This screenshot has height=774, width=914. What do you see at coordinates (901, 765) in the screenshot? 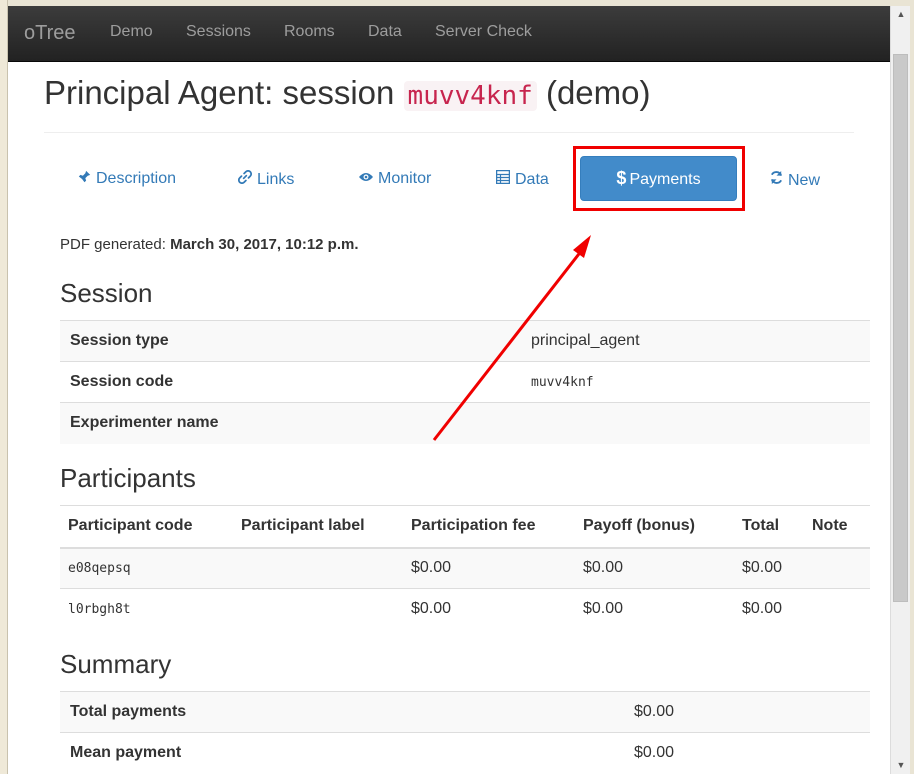
I see `scroll-down-arrow-icon: ▼` at bounding box center [901, 765].